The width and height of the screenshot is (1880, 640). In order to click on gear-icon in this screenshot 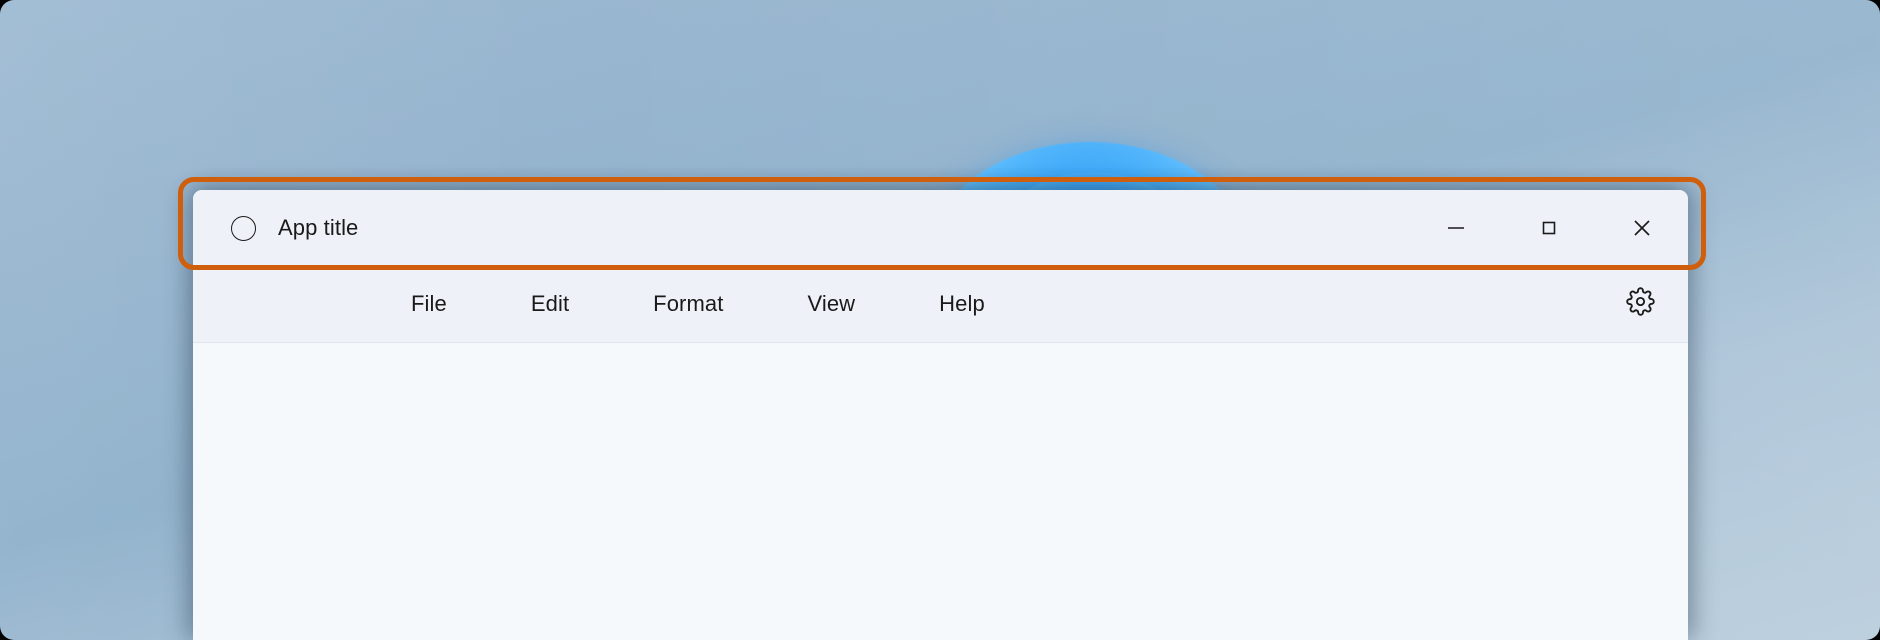, I will do `click(1640, 304)`.